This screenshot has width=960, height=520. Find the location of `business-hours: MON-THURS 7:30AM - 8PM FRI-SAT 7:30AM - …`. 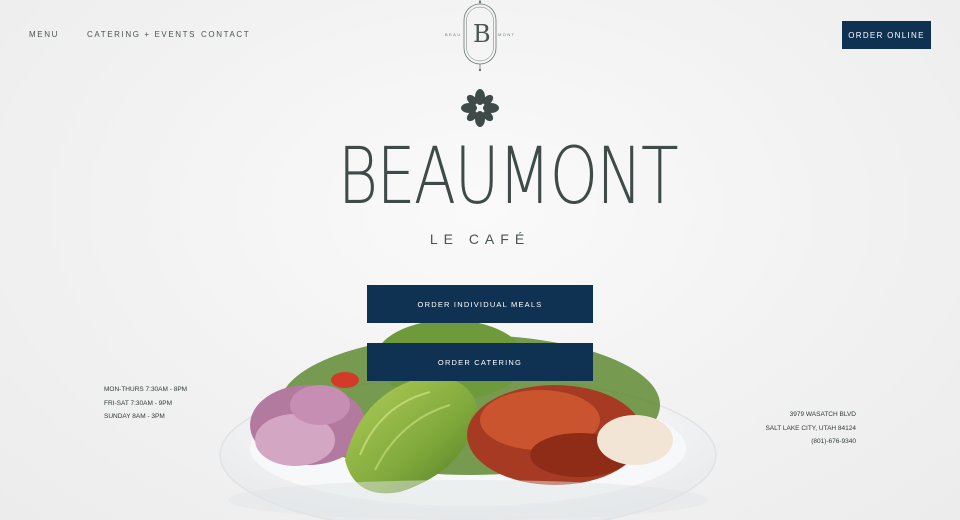

business-hours: MON-THURS 7:30AM - 8PM FRI-SAT 7:30AM - … is located at coordinates (145, 403).